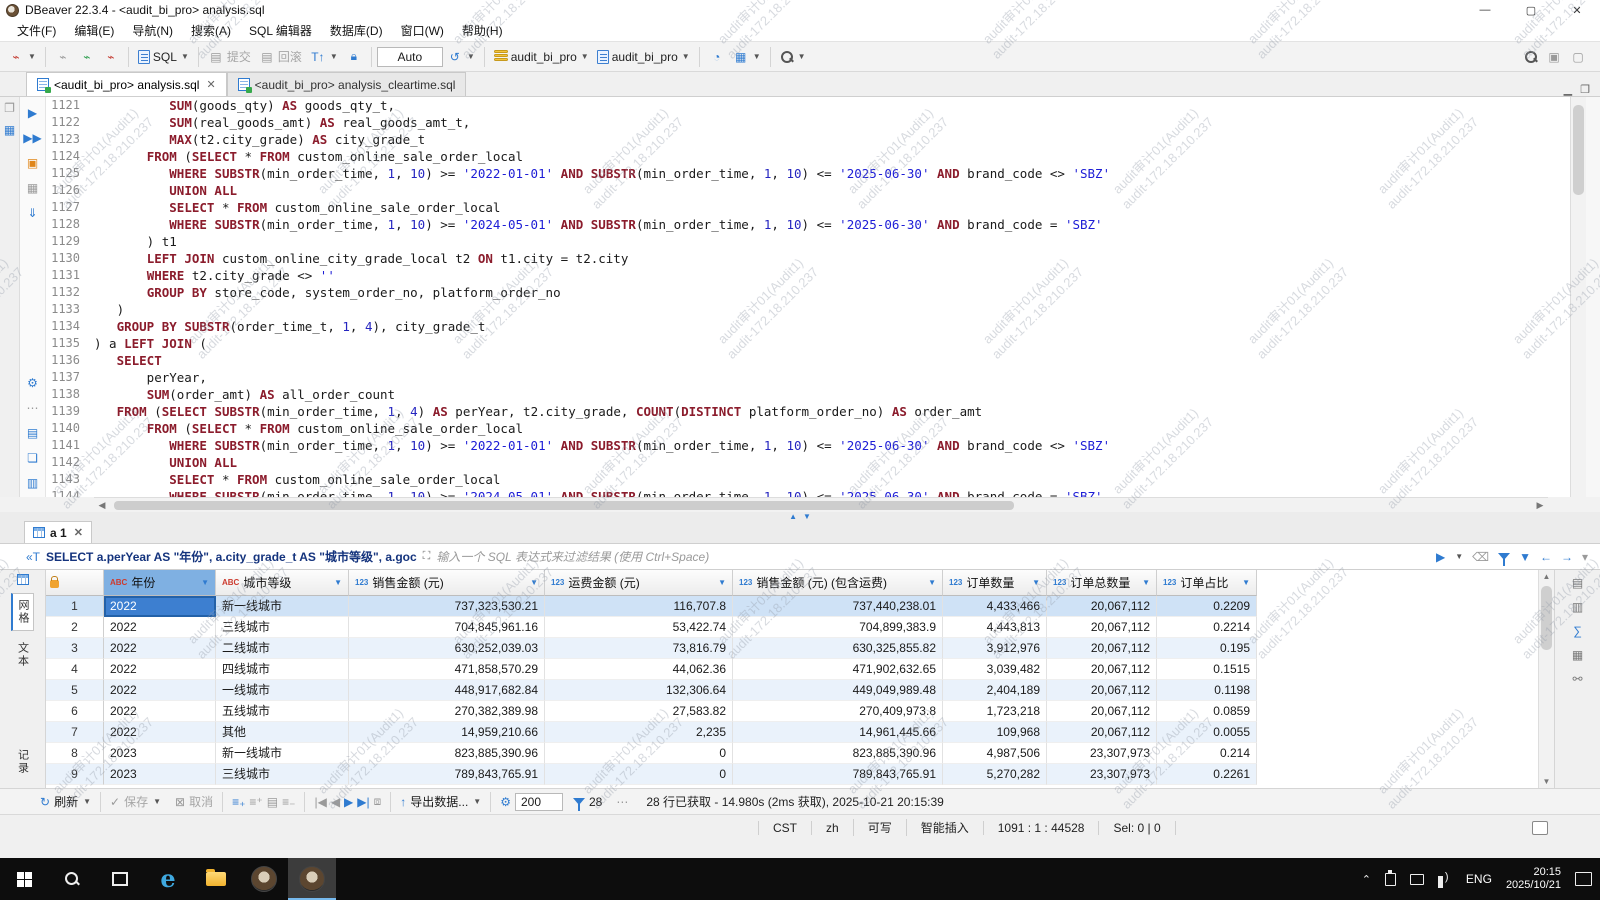  Describe the element at coordinates (639, 606) in the screenshot. I see `grid-cell: 116,707.8` at that location.